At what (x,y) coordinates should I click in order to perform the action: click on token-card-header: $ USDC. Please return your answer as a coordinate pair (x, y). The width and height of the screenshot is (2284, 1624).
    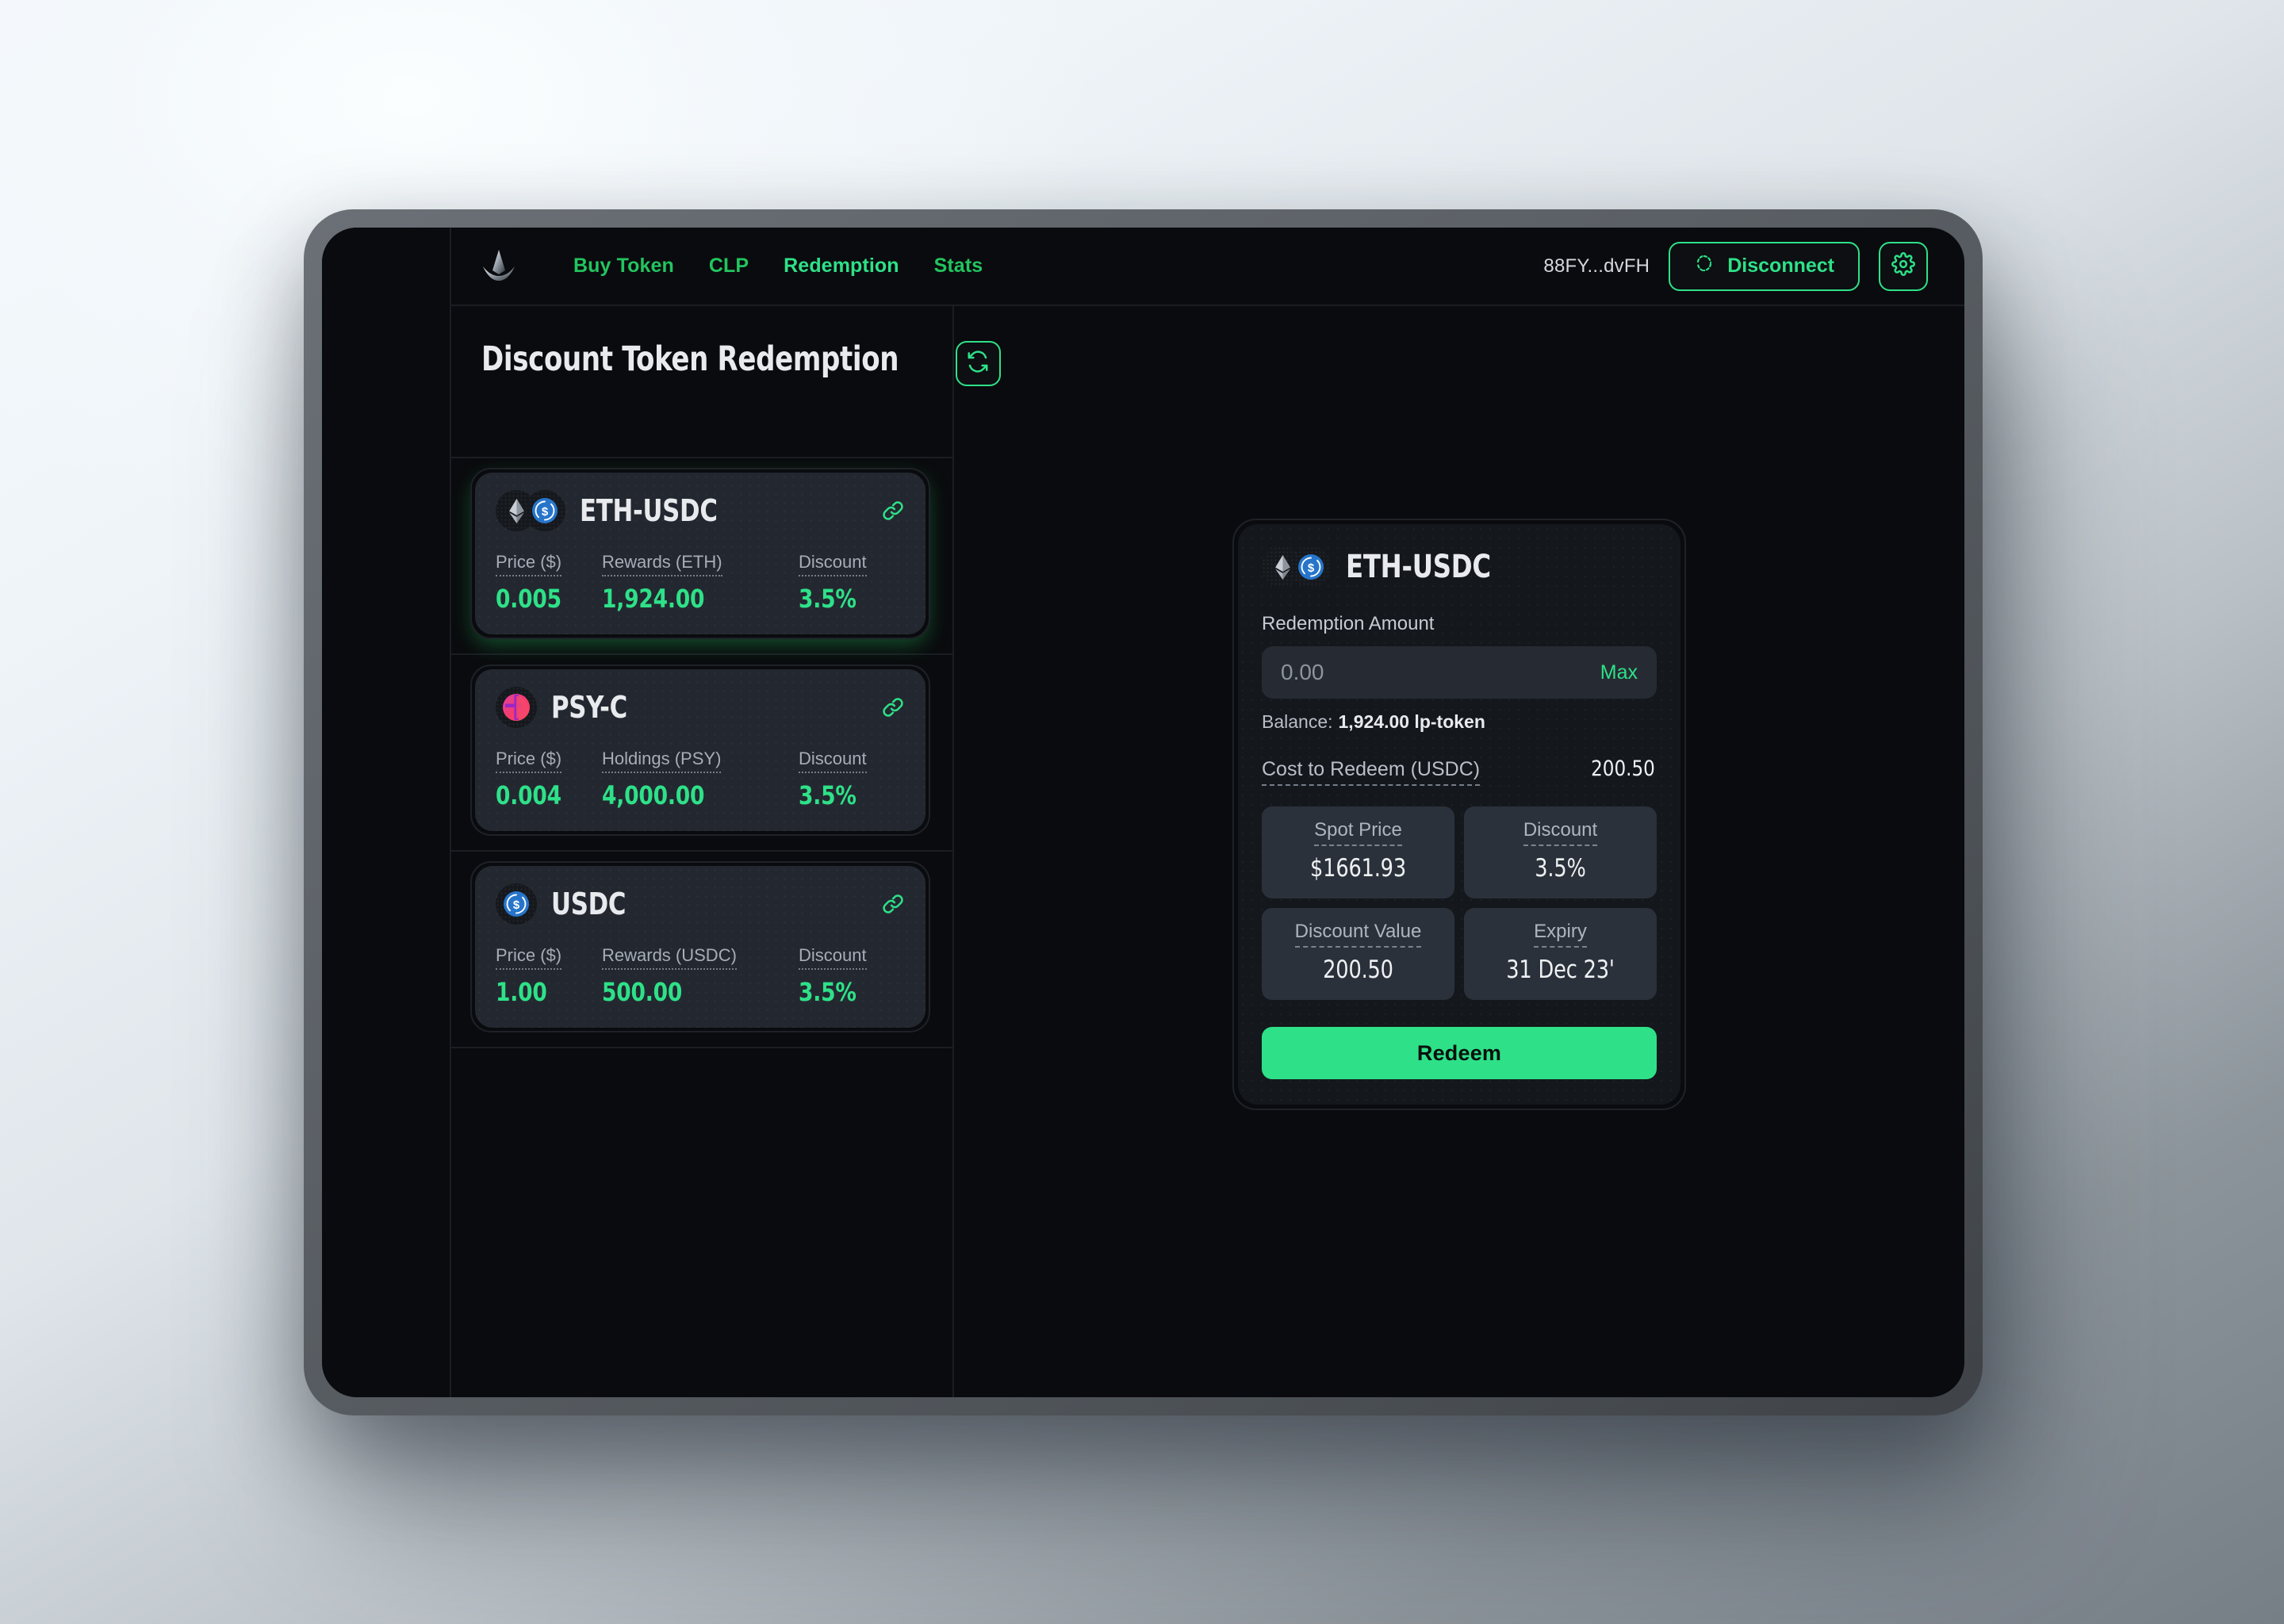
    Looking at the image, I should click on (700, 904).